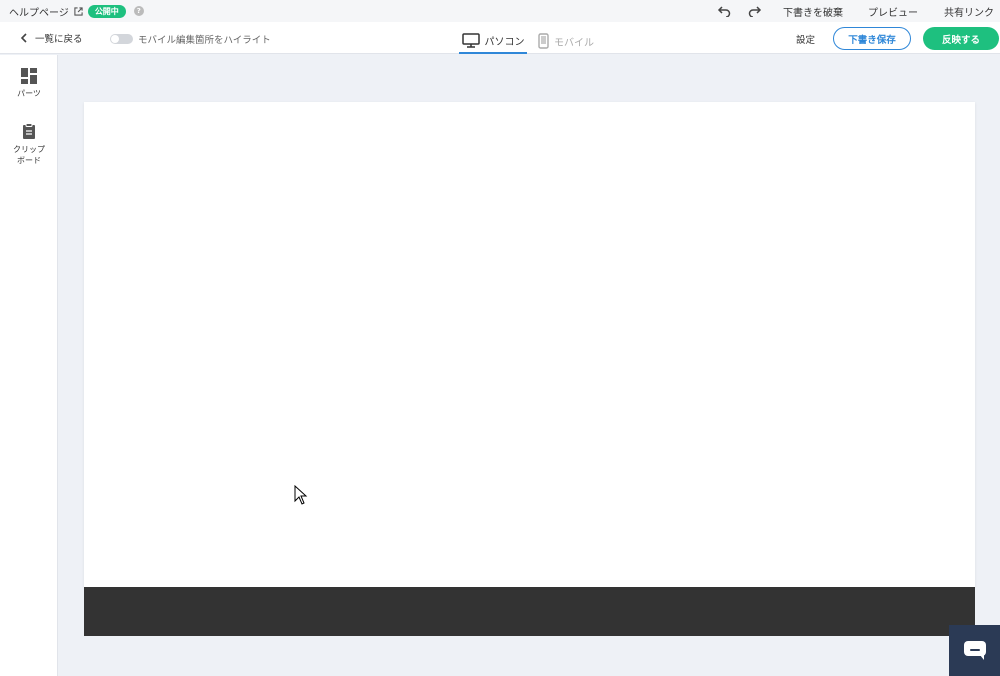 The image size is (1000, 676). I want to click on sidebar-item-parts: パーツ, so click(29, 83).